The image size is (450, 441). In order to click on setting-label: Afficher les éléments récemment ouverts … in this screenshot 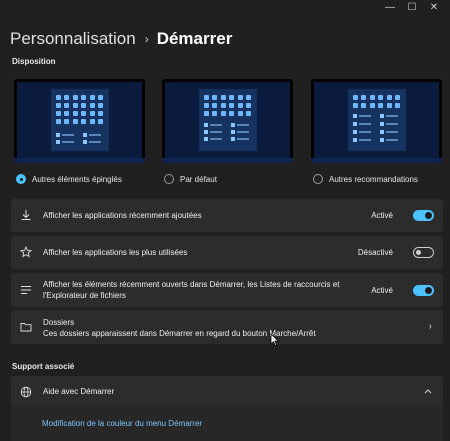, I will do `click(191, 290)`.